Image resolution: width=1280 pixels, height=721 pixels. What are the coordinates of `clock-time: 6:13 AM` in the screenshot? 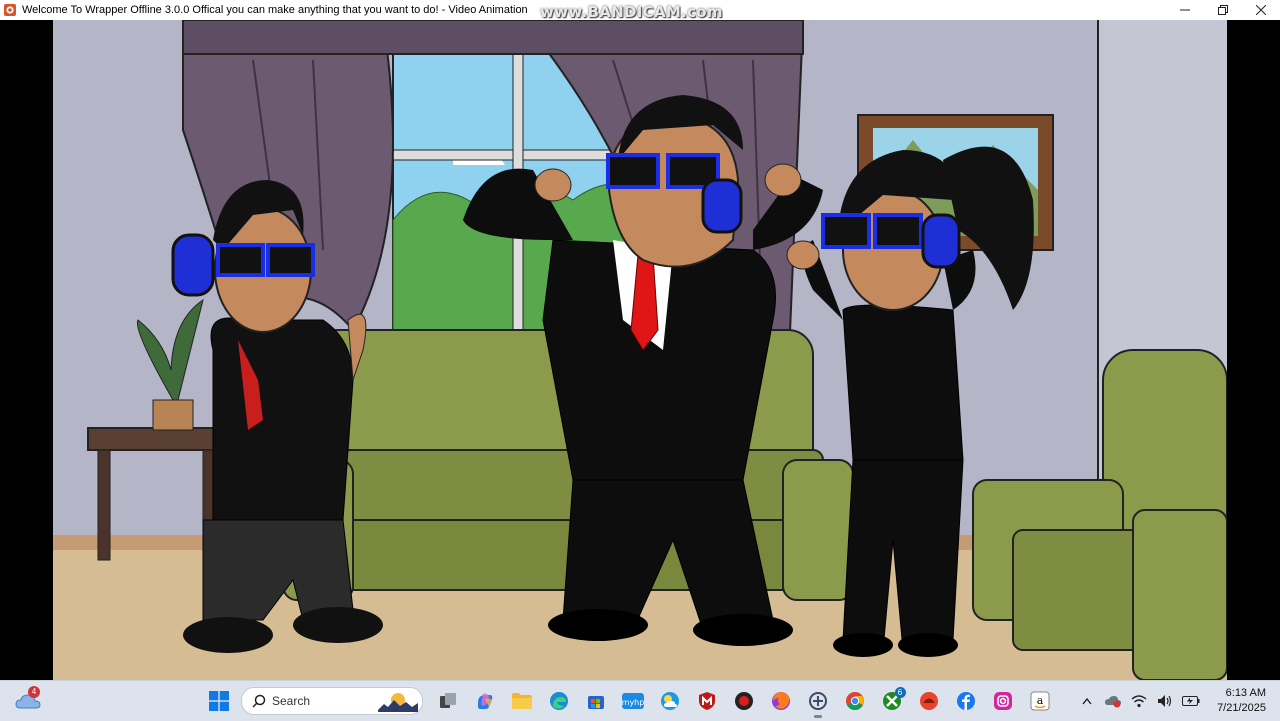 It's located at (1245, 693).